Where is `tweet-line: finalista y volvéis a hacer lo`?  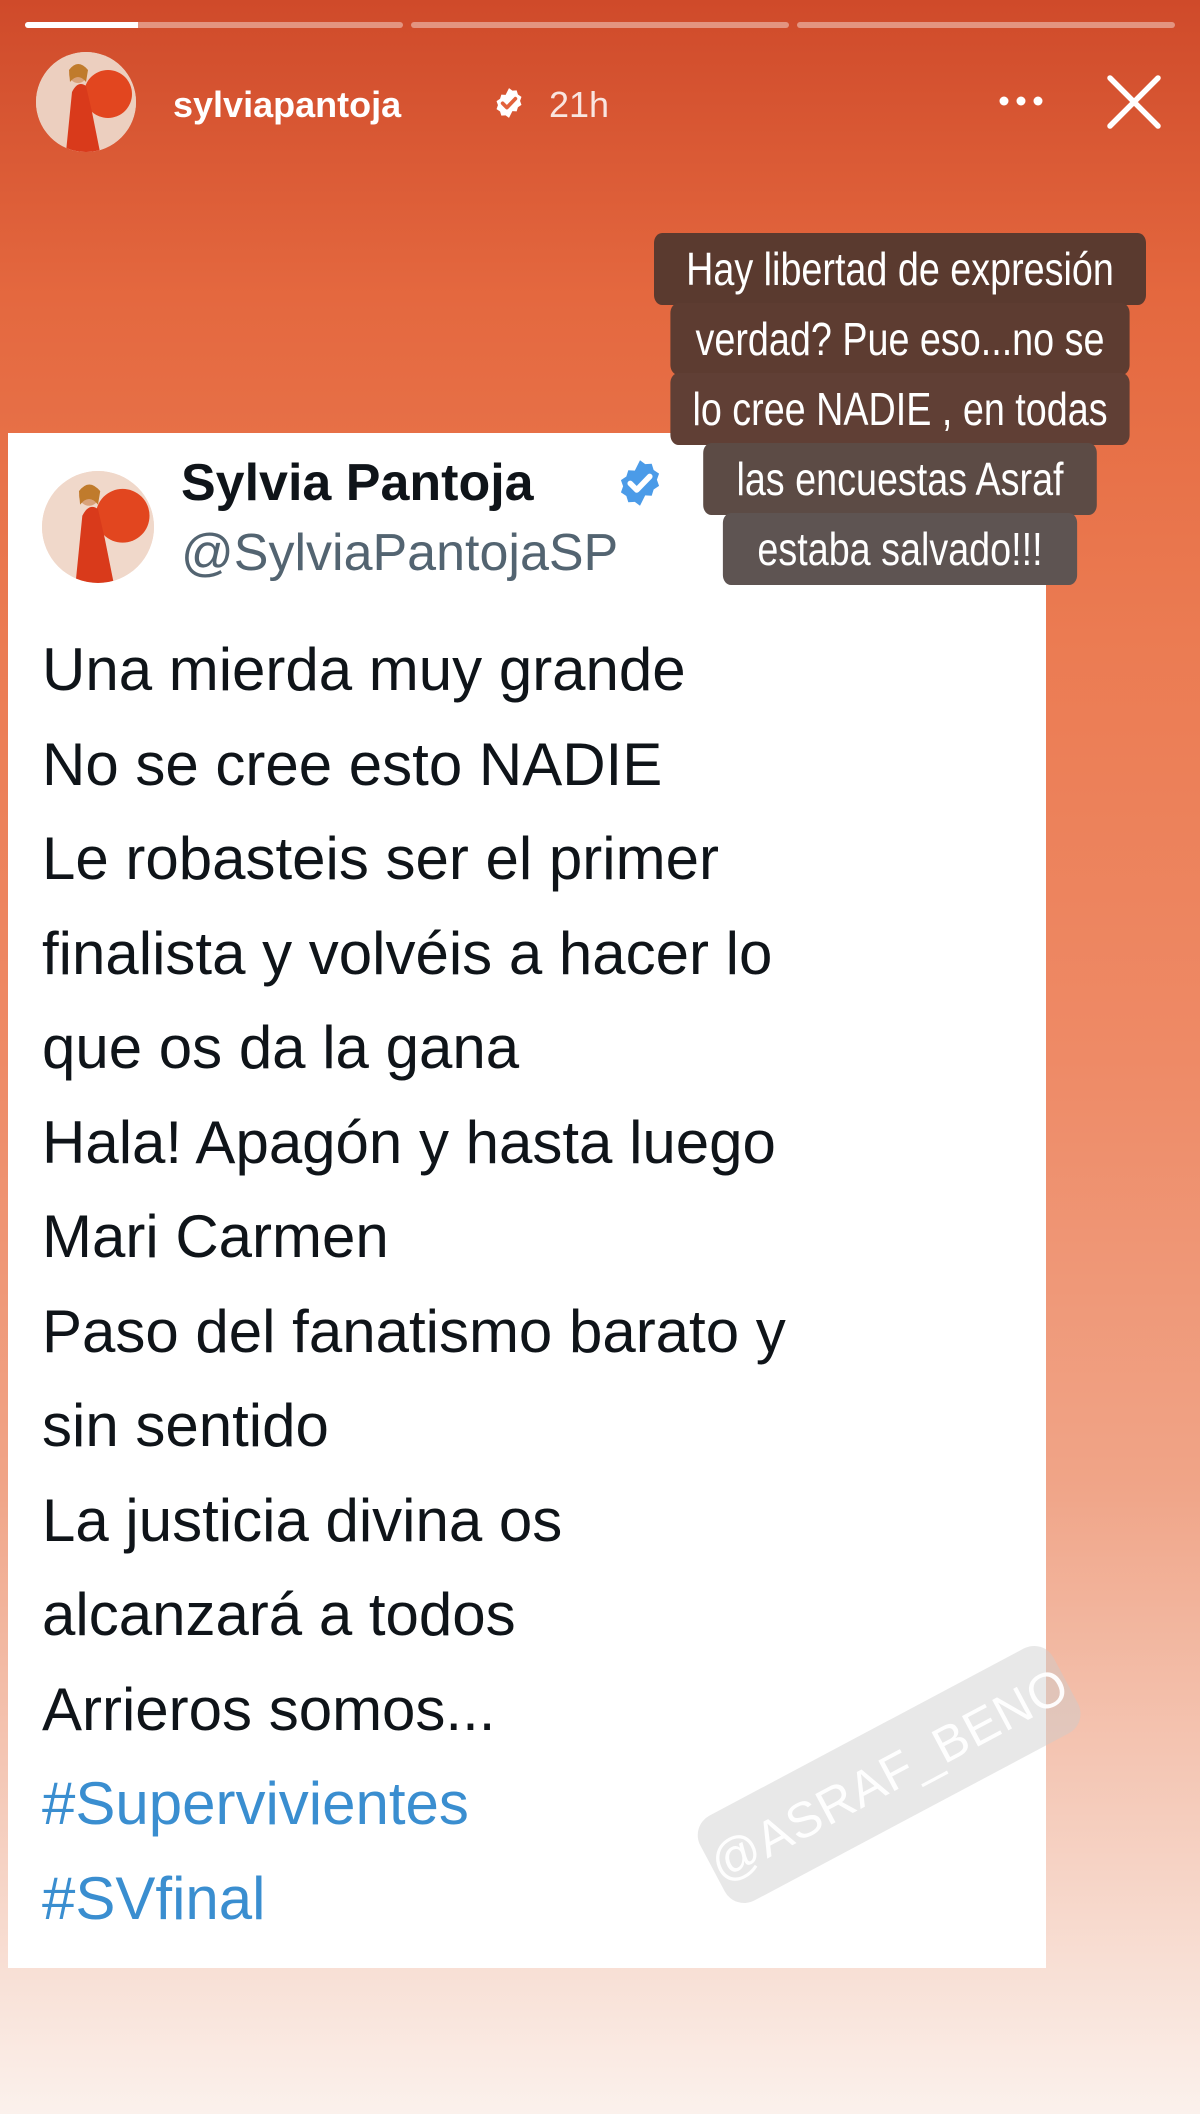 tweet-line: finalista y volvéis a hacer lo is located at coordinates (407, 953).